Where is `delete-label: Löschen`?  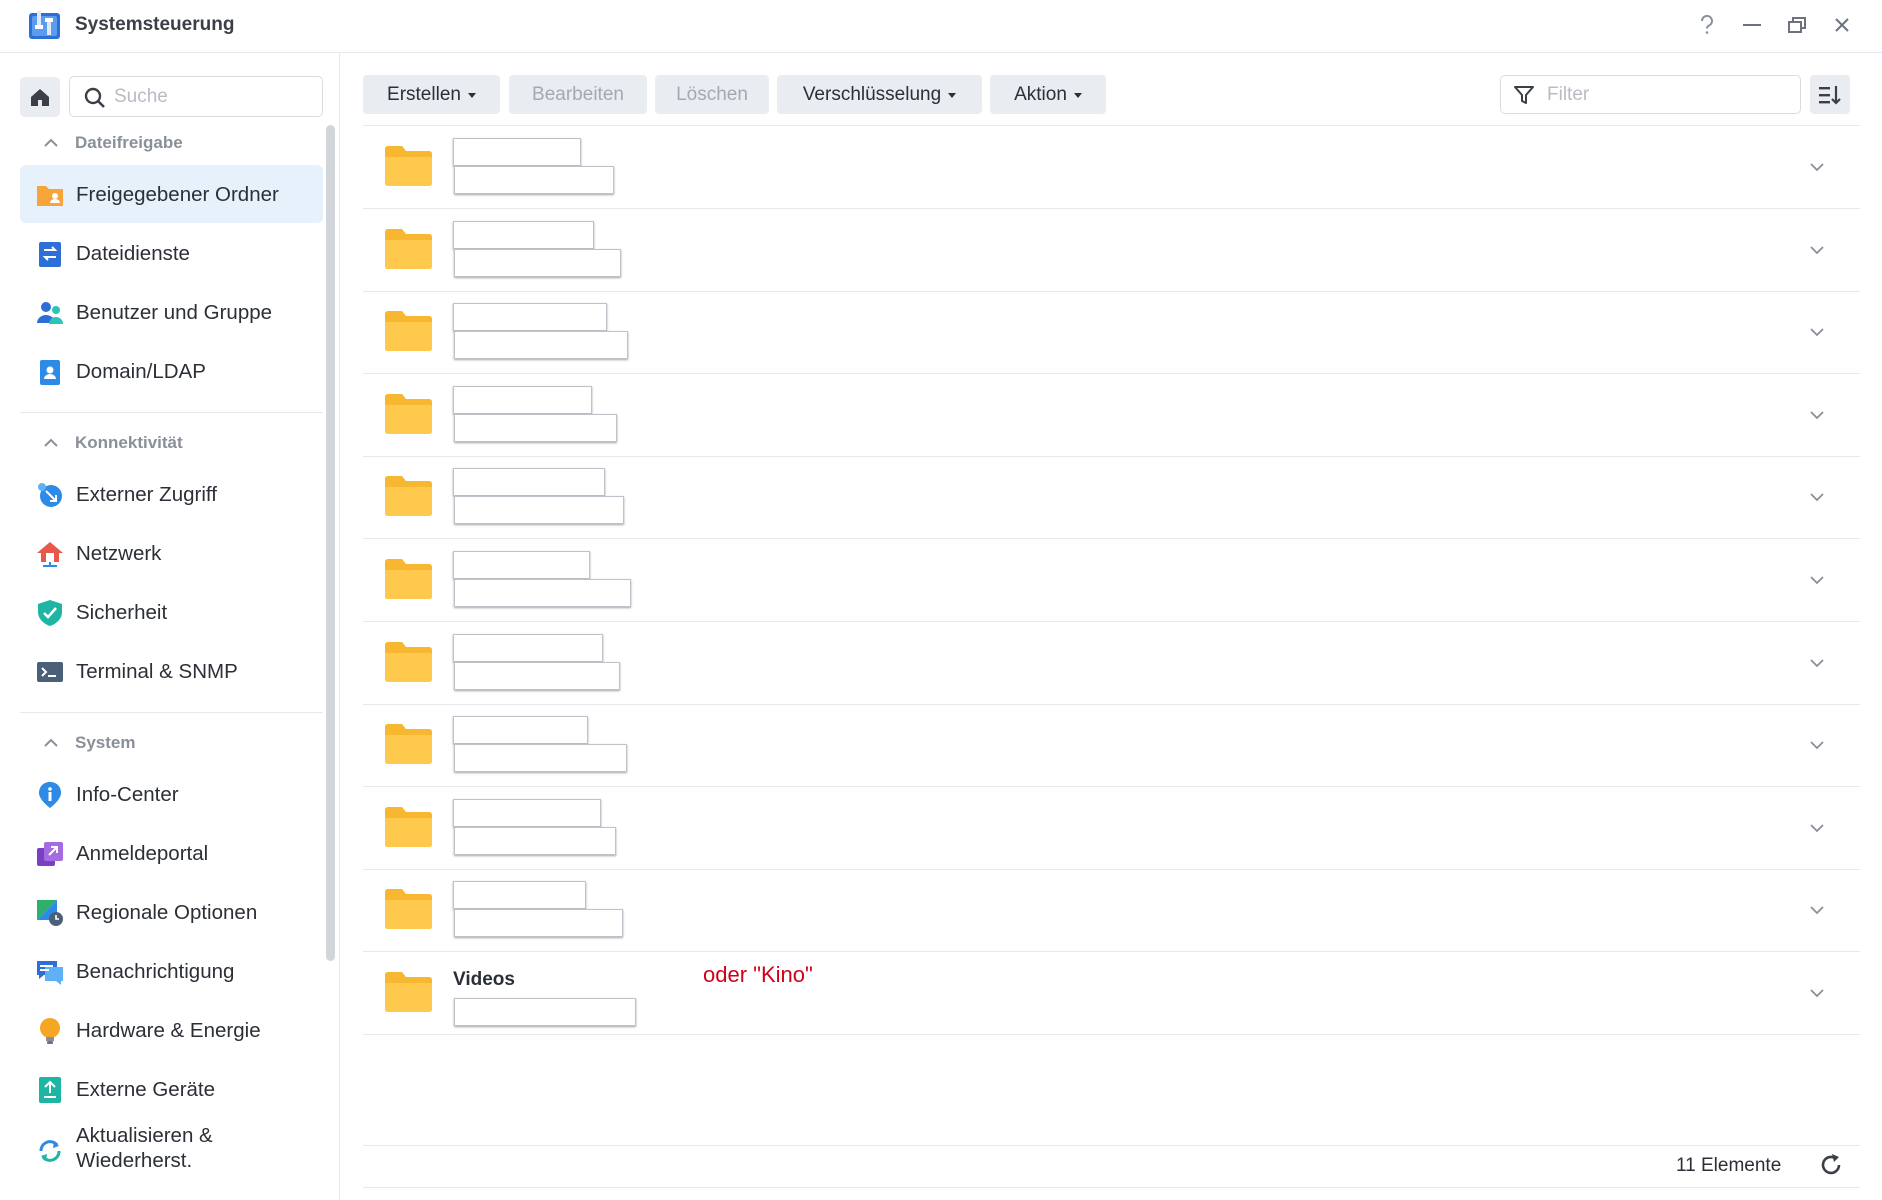
delete-label: Löschen is located at coordinates (712, 94).